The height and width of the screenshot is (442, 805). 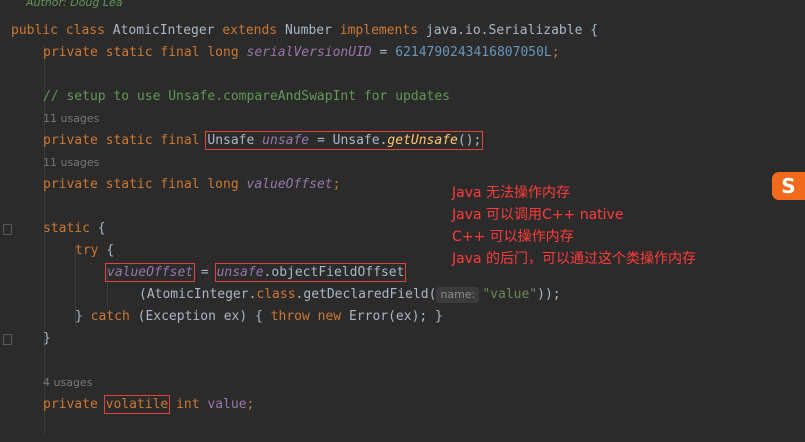 I want to click on usages-hint: 4 usages, so click(x=67, y=383).